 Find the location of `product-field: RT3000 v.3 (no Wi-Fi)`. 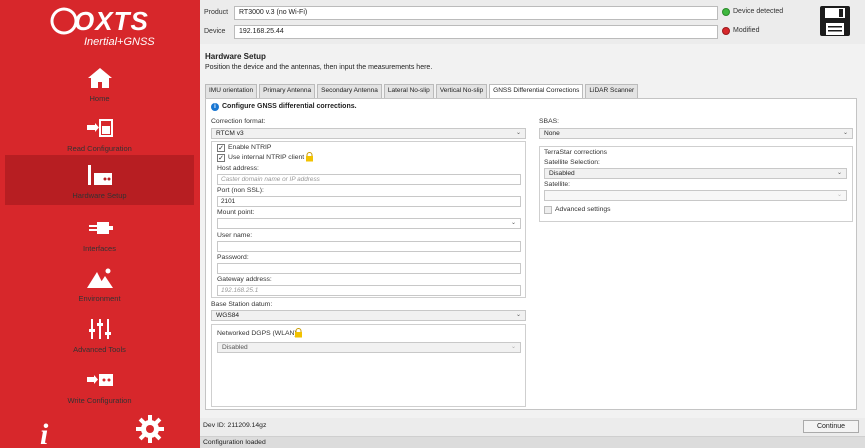

product-field: RT3000 v.3 (no Wi-Fi) is located at coordinates (476, 13).